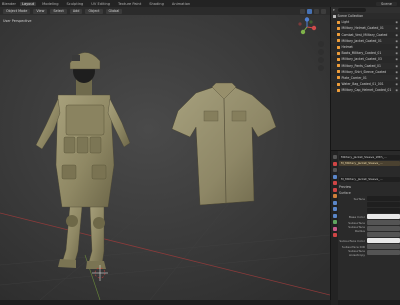 The width and height of the screenshot is (400, 305). What do you see at coordinates (316, 11) in the screenshot?
I see `material-shading-button` at bounding box center [316, 11].